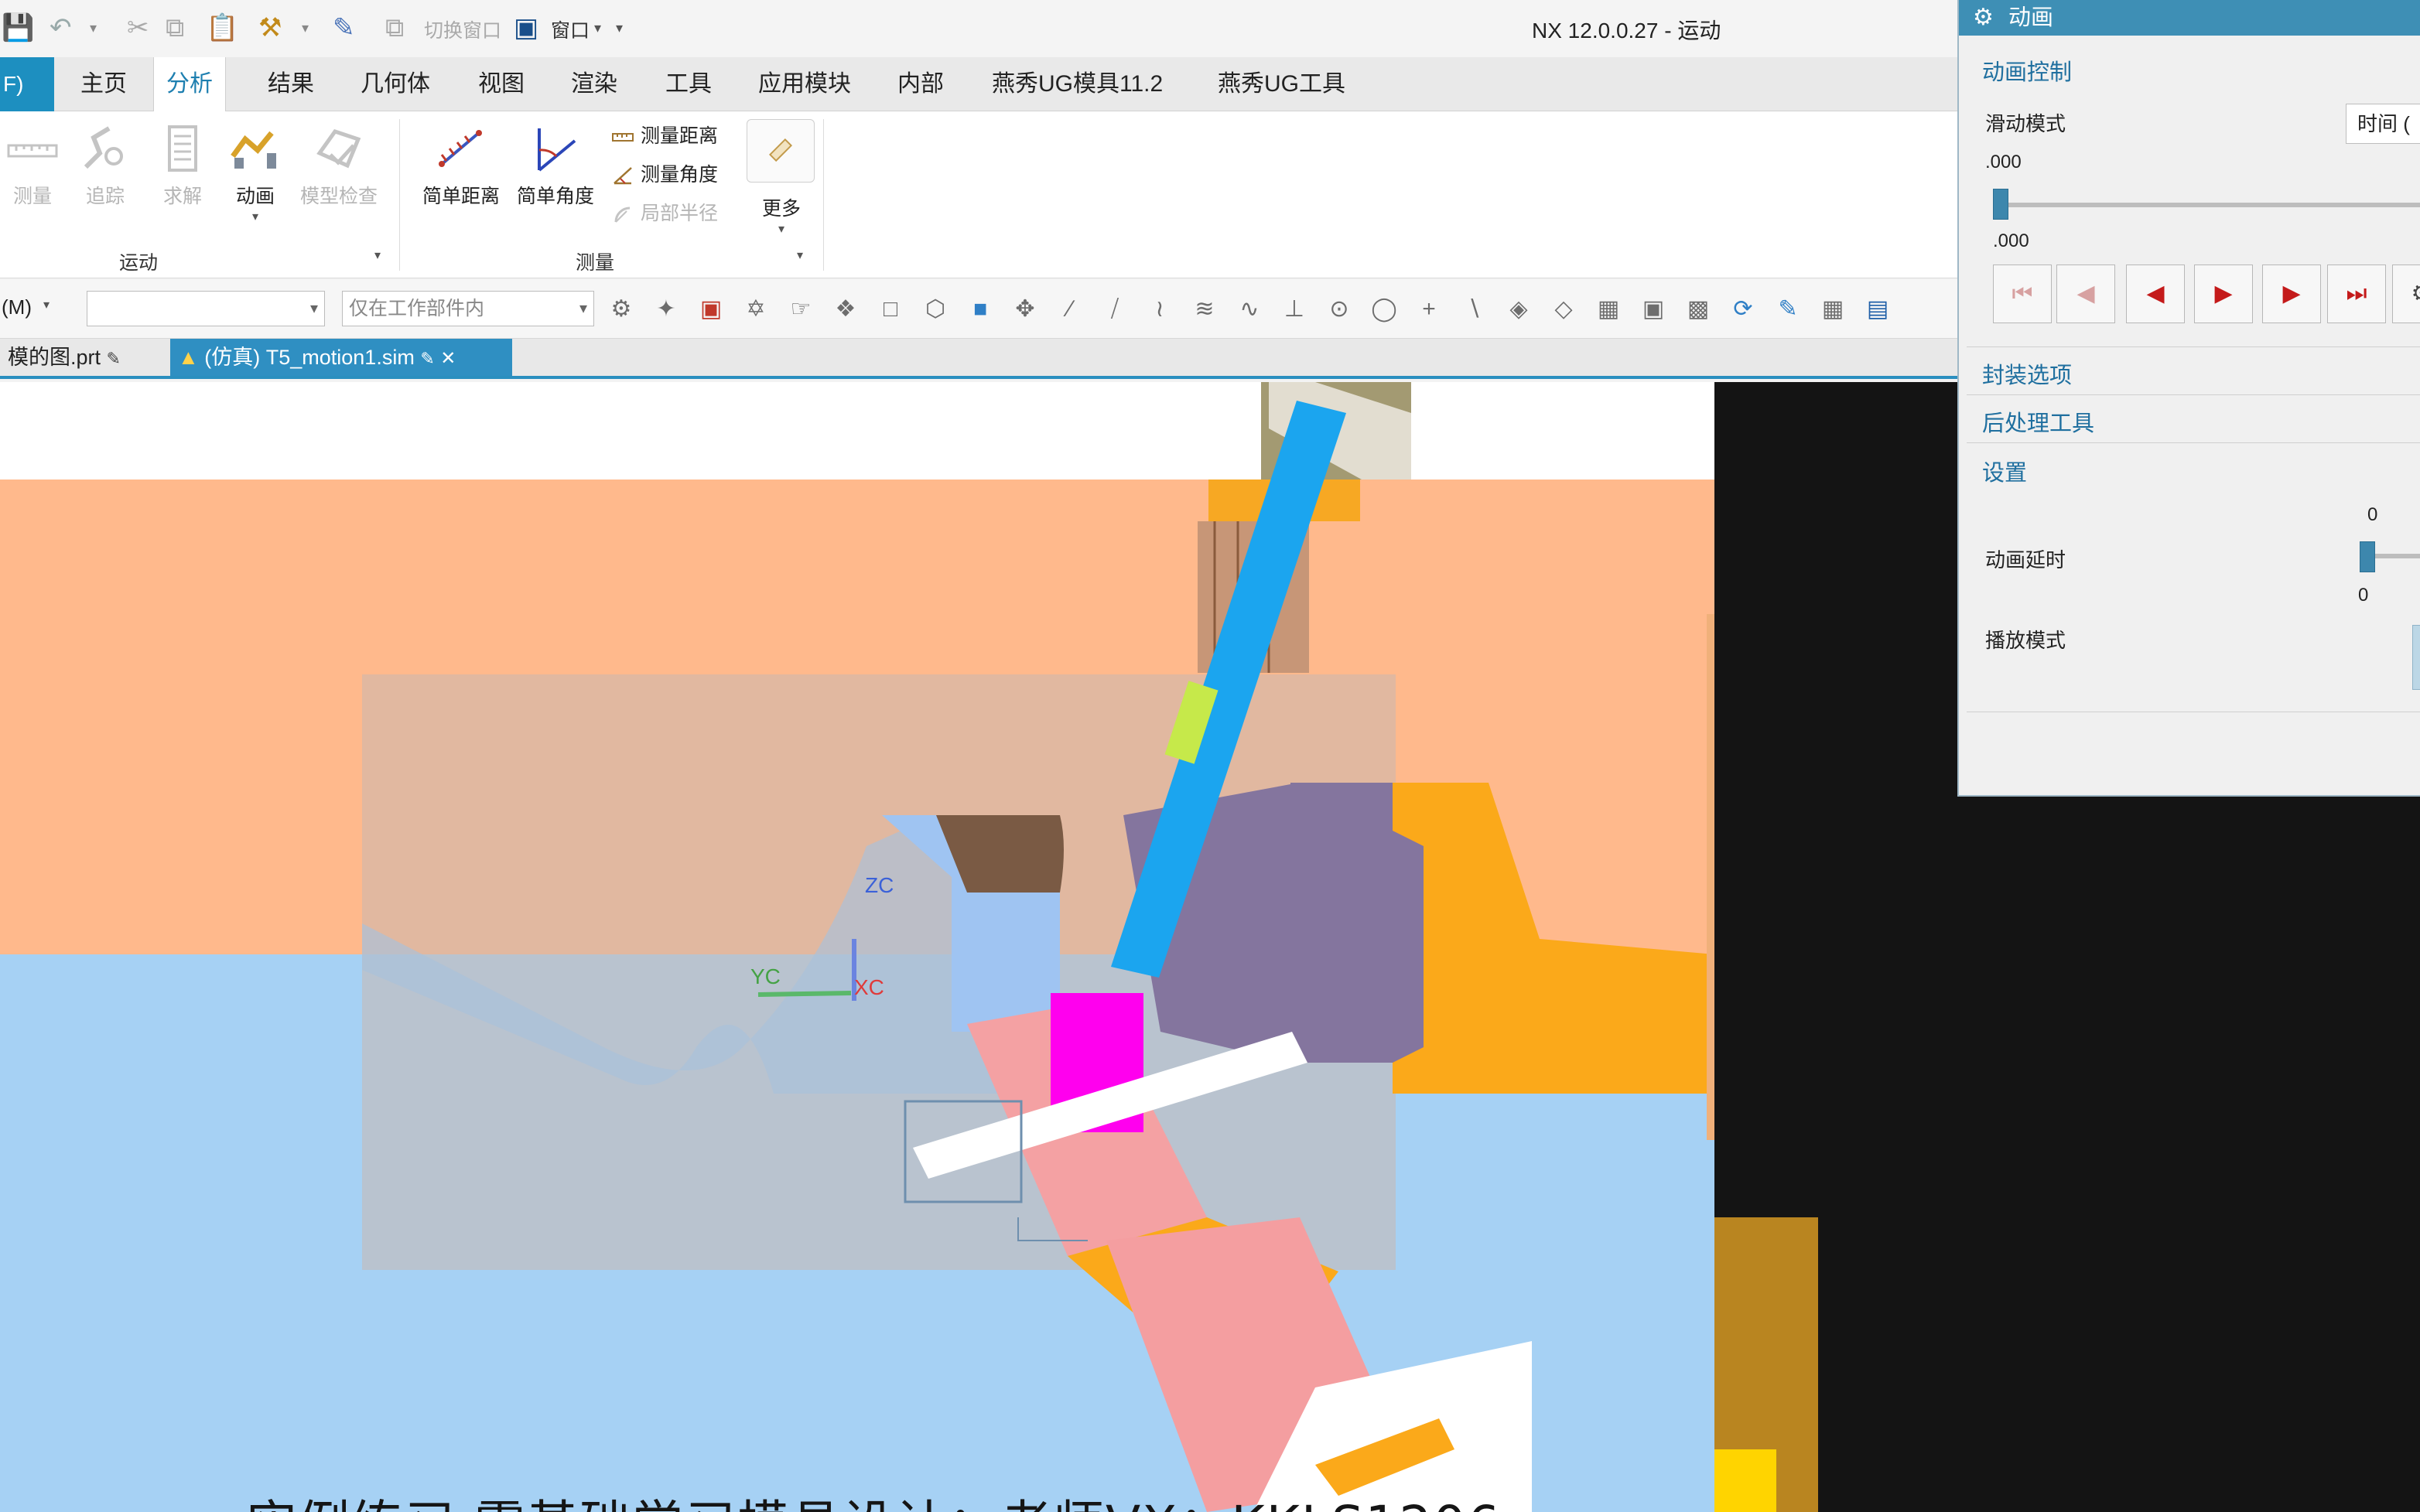 This screenshot has height=1512, width=2420. Describe the element at coordinates (1788, 309) in the screenshot. I see `paint-icon: ✎` at that location.